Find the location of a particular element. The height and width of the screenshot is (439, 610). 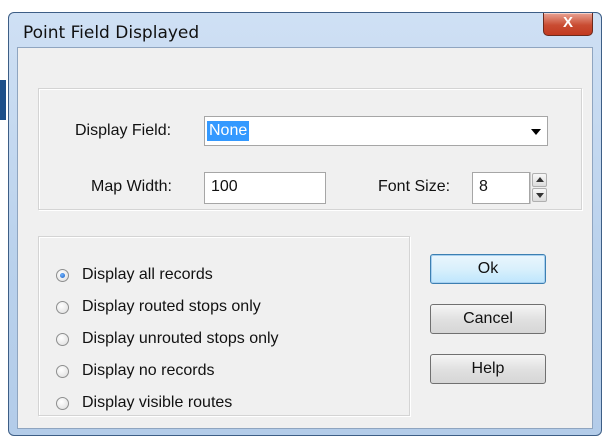

cancel-button: Cancel is located at coordinates (488, 319).